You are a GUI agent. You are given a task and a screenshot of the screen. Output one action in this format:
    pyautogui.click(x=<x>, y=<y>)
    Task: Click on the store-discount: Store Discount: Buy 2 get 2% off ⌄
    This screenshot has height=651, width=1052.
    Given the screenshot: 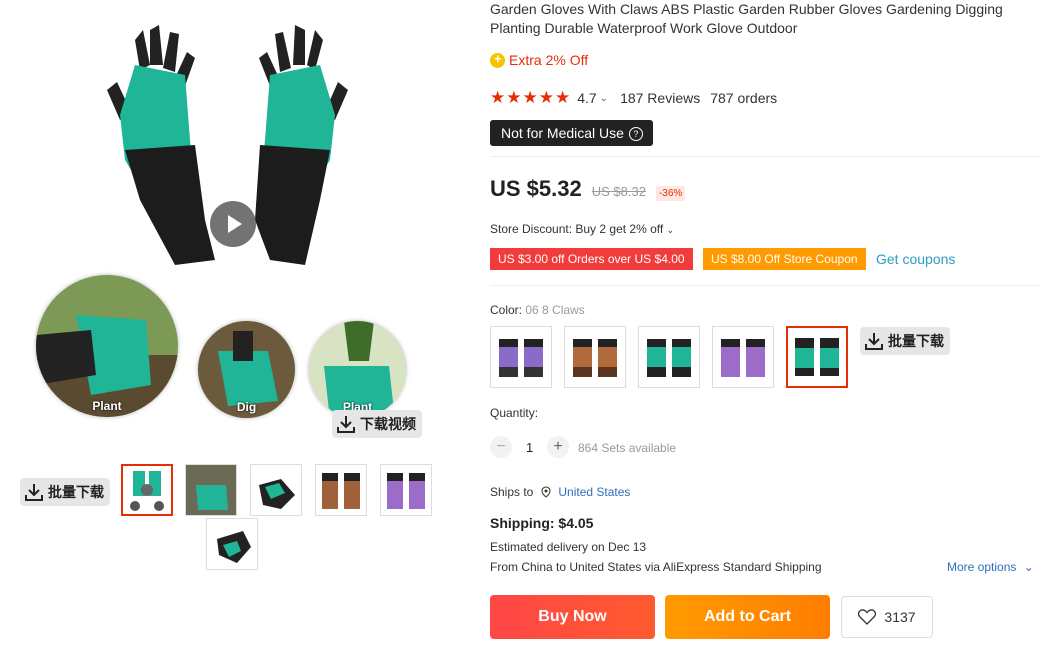 What is the action you would take?
    pyautogui.click(x=582, y=229)
    